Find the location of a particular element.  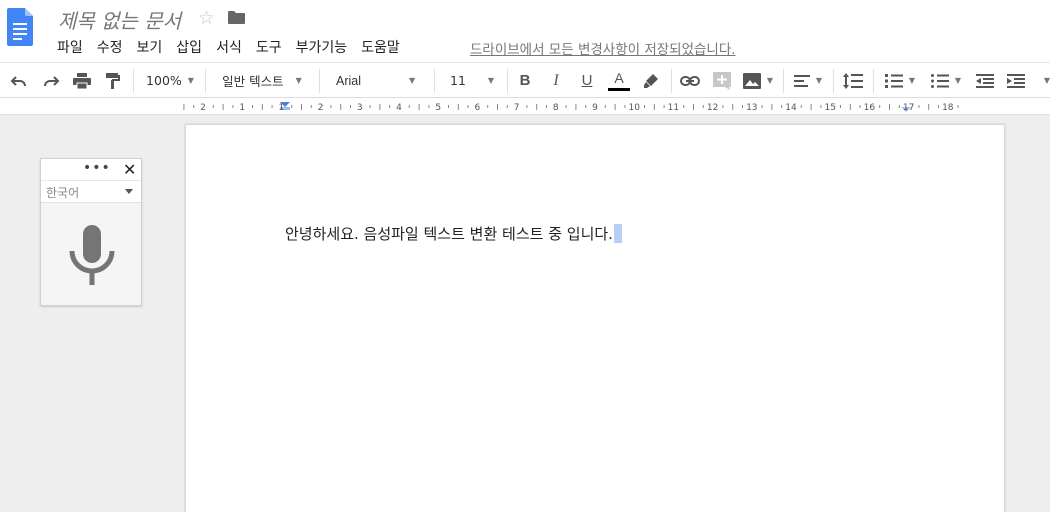

numbered-list-button: ▼ is located at coordinates (900, 80).